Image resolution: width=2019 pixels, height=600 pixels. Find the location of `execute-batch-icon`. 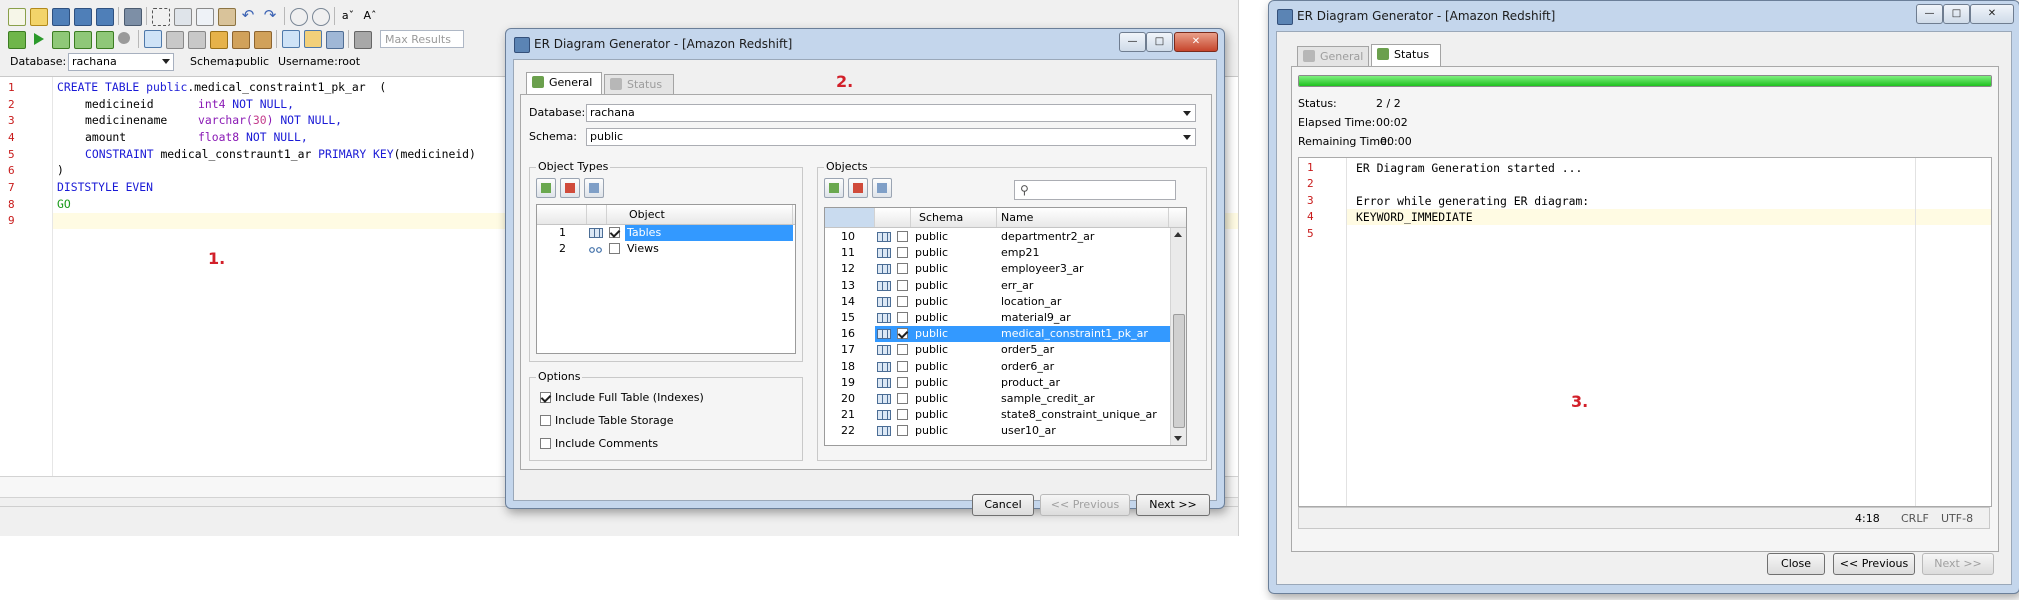

execute-batch-icon is located at coordinates (105, 40).